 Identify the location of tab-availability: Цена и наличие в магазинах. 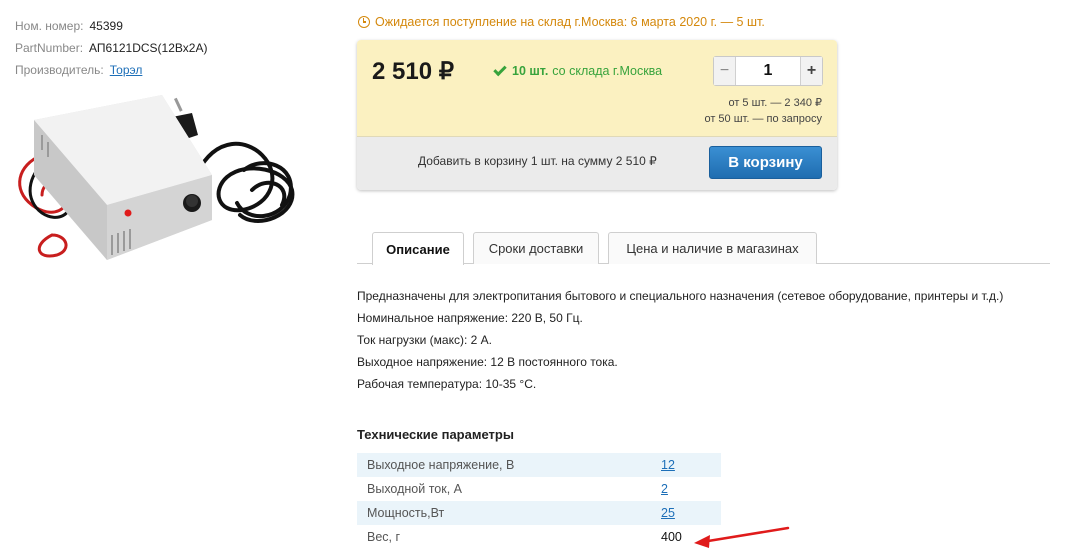
(712, 248).